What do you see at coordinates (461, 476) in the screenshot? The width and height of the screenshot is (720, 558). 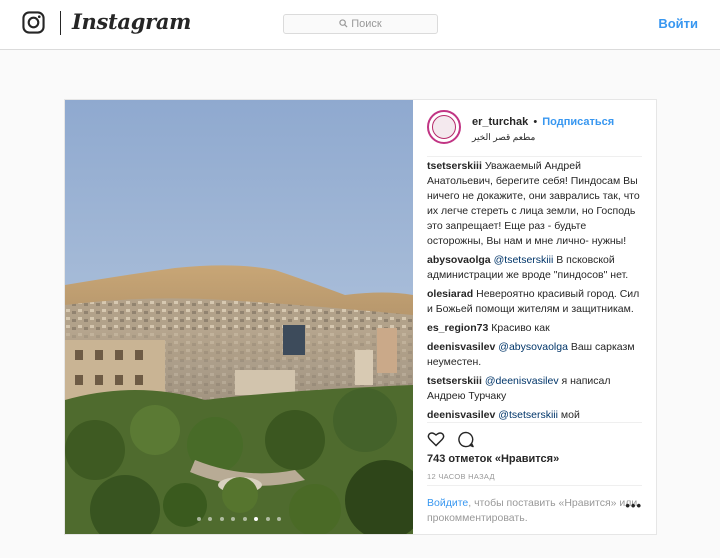 I see `post-timestamp: 12 ЧАСОВ НАЗАД` at bounding box center [461, 476].